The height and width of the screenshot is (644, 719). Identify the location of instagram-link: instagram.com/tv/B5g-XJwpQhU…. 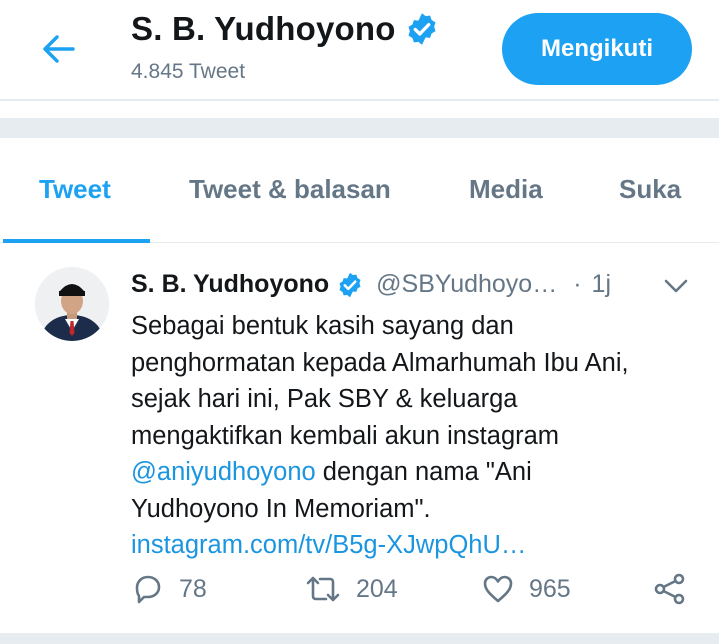
(416, 545).